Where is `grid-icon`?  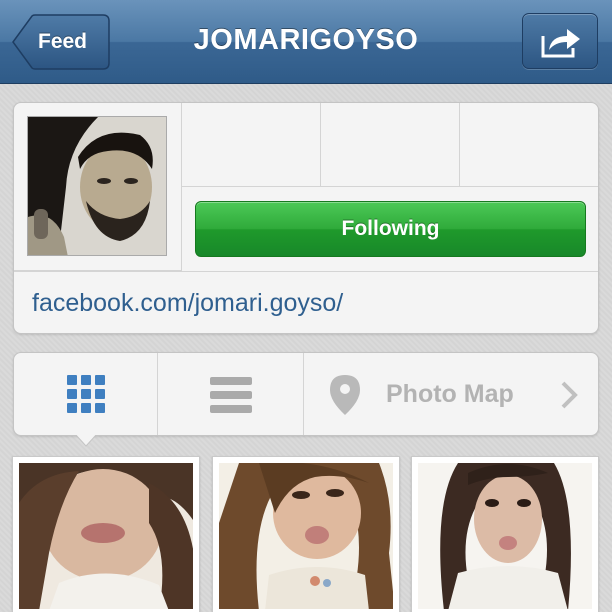
grid-icon is located at coordinates (86, 394).